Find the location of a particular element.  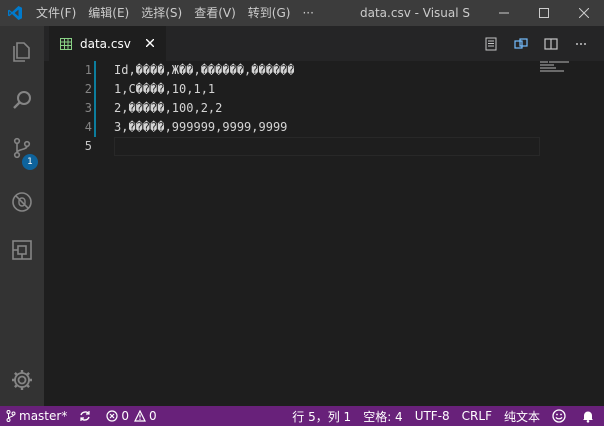

code-line: 2,�����,100,2,2 is located at coordinates (327, 108).